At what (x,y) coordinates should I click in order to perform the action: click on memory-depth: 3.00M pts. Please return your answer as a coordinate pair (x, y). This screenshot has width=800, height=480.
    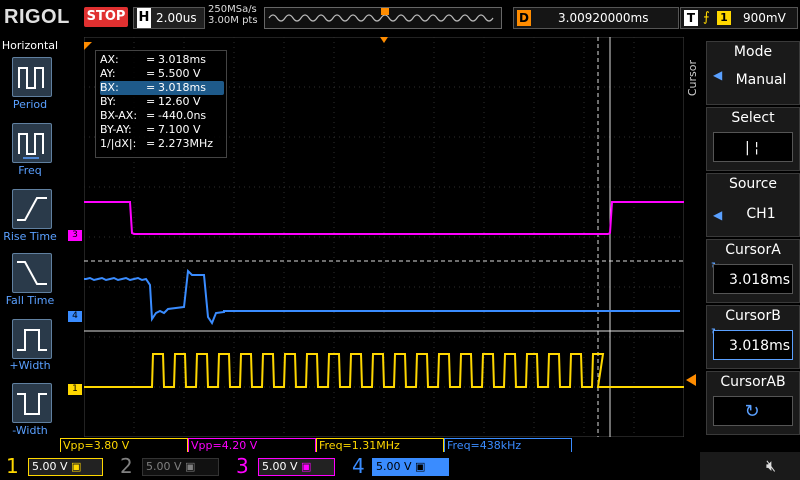
    Looking at the image, I should click on (233, 20).